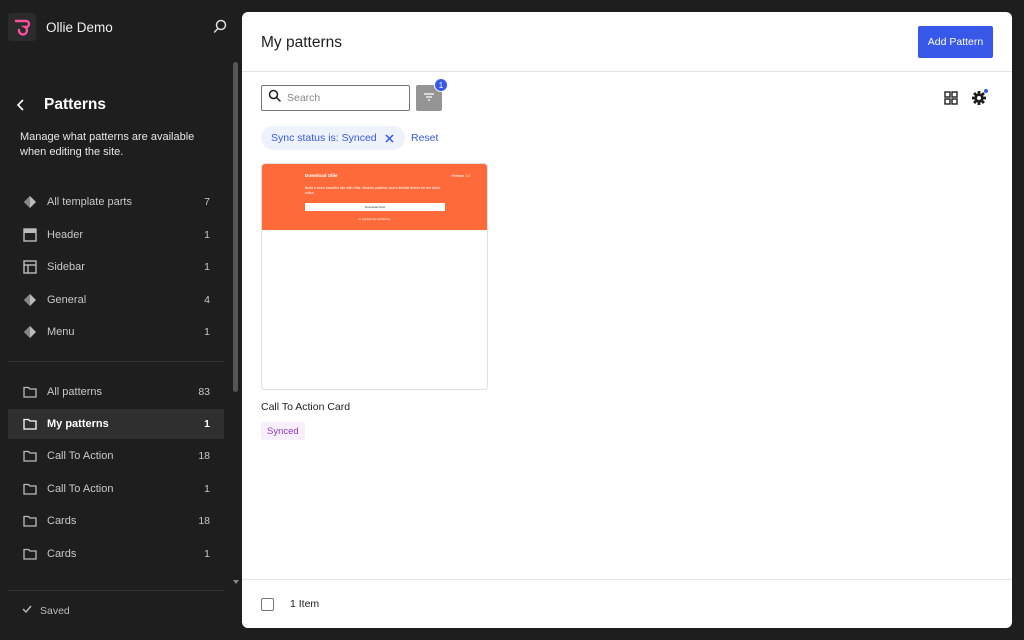  Describe the element at coordinates (116, 521) in the screenshot. I see `sidebar-item-cards: Cards 18` at that location.